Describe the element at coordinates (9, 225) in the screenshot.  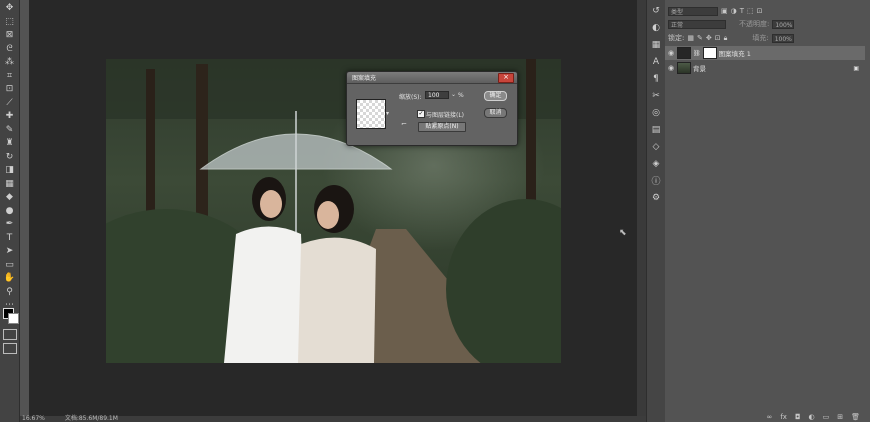
I see `pen-tool-icon: ✒` at that location.